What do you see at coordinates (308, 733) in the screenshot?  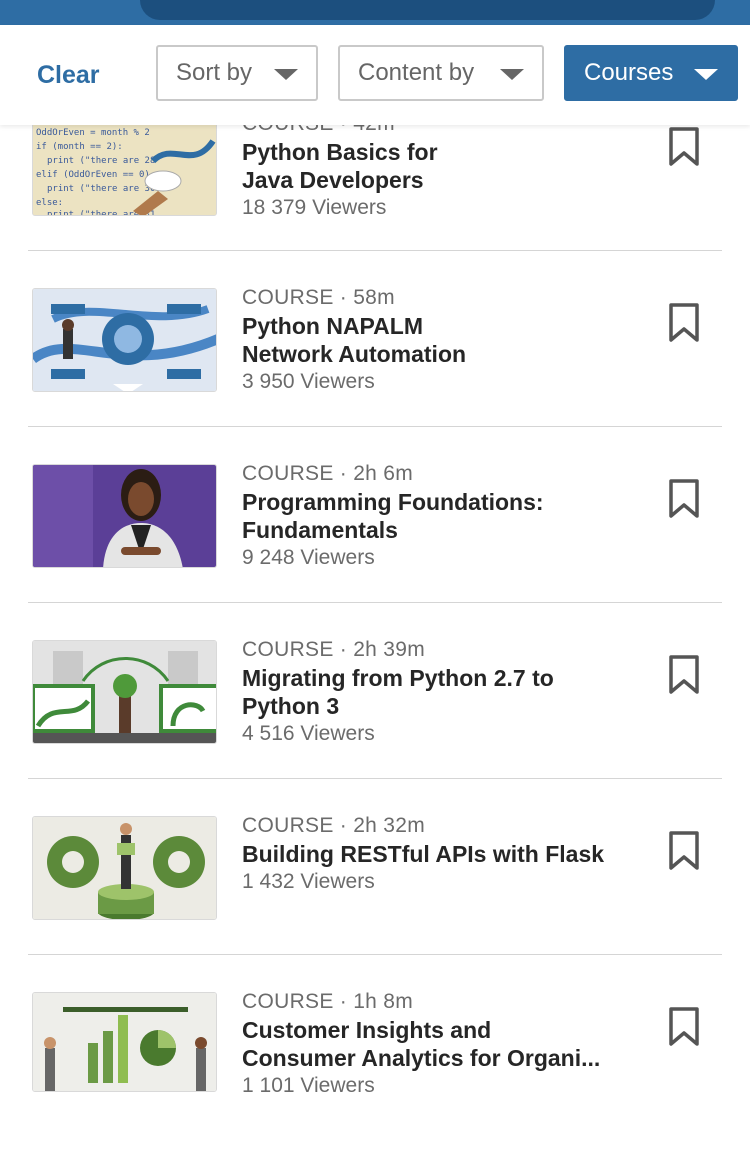 I see `course-viewers: 4 516 Viewers` at bounding box center [308, 733].